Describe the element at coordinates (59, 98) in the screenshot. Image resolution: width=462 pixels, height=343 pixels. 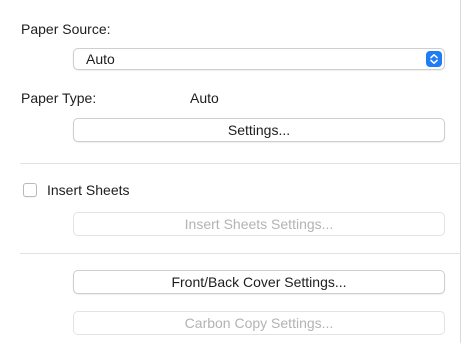
I see `paper-type-label: Paper Type:` at that location.